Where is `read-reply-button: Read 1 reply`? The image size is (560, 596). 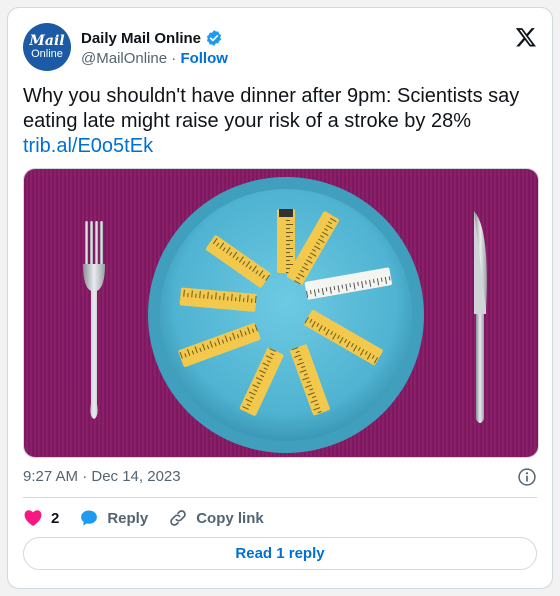
read-reply-button: Read 1 reply is located at coordinates (280, 553).